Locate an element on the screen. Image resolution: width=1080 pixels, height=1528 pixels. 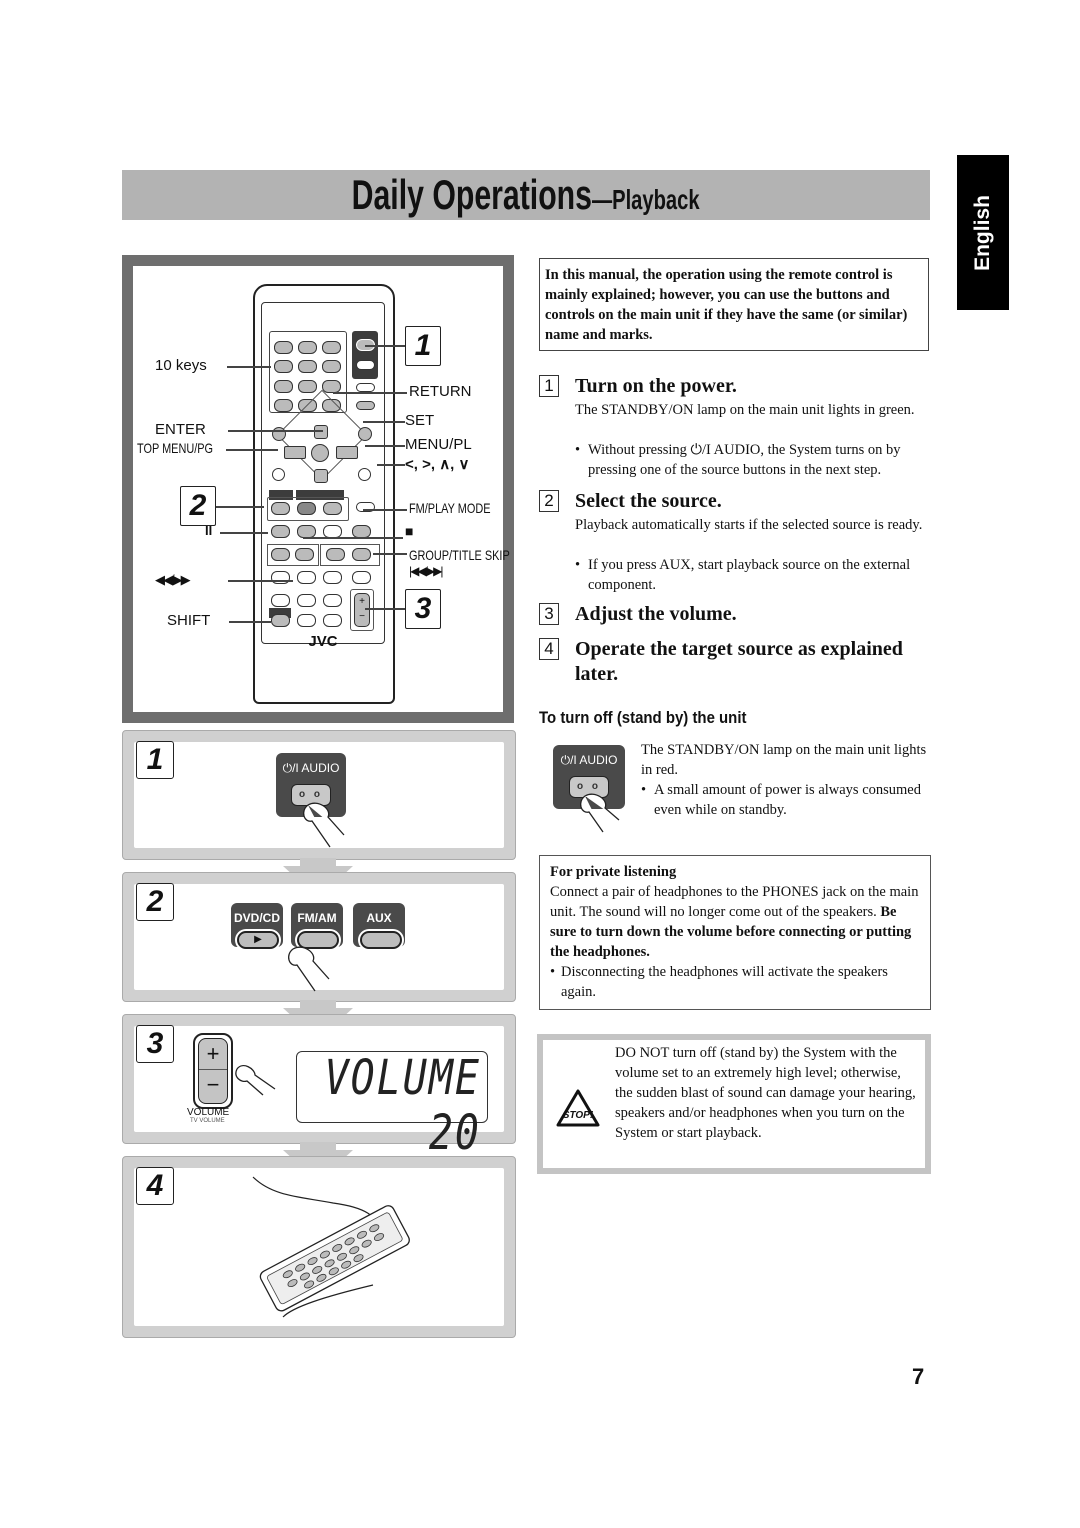
volume-label: VOLUME is located at coordinates (208, 1112).